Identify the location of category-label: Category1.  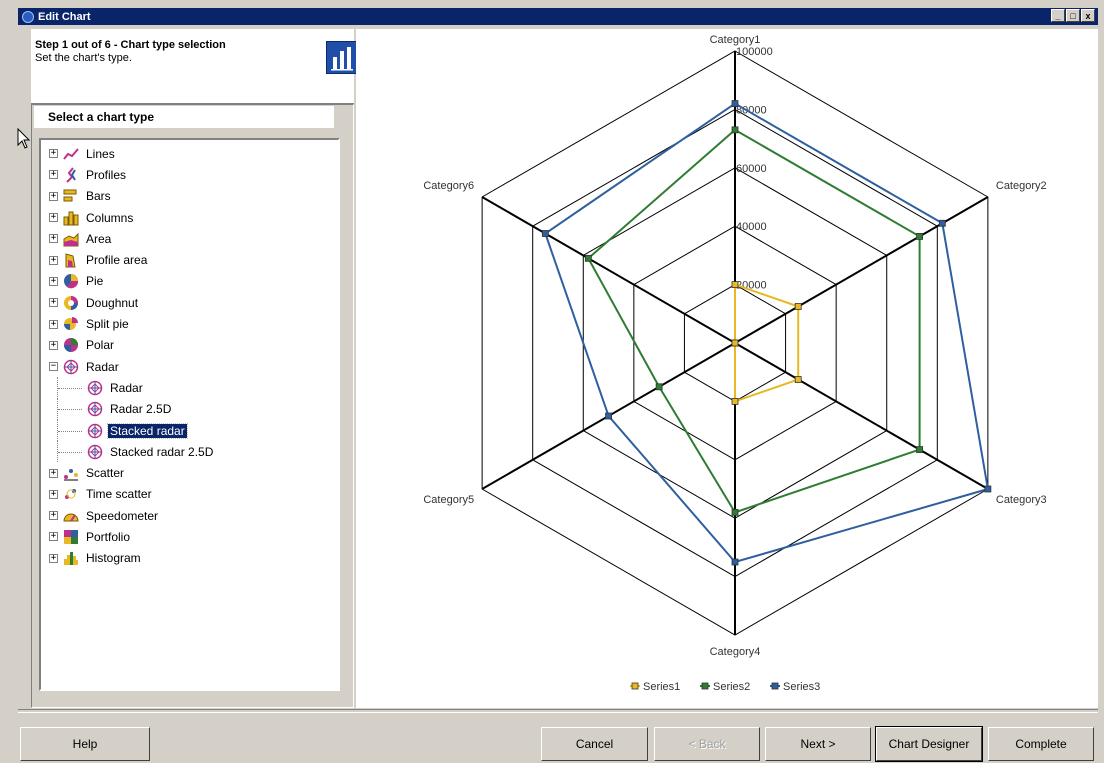
(735, 40).